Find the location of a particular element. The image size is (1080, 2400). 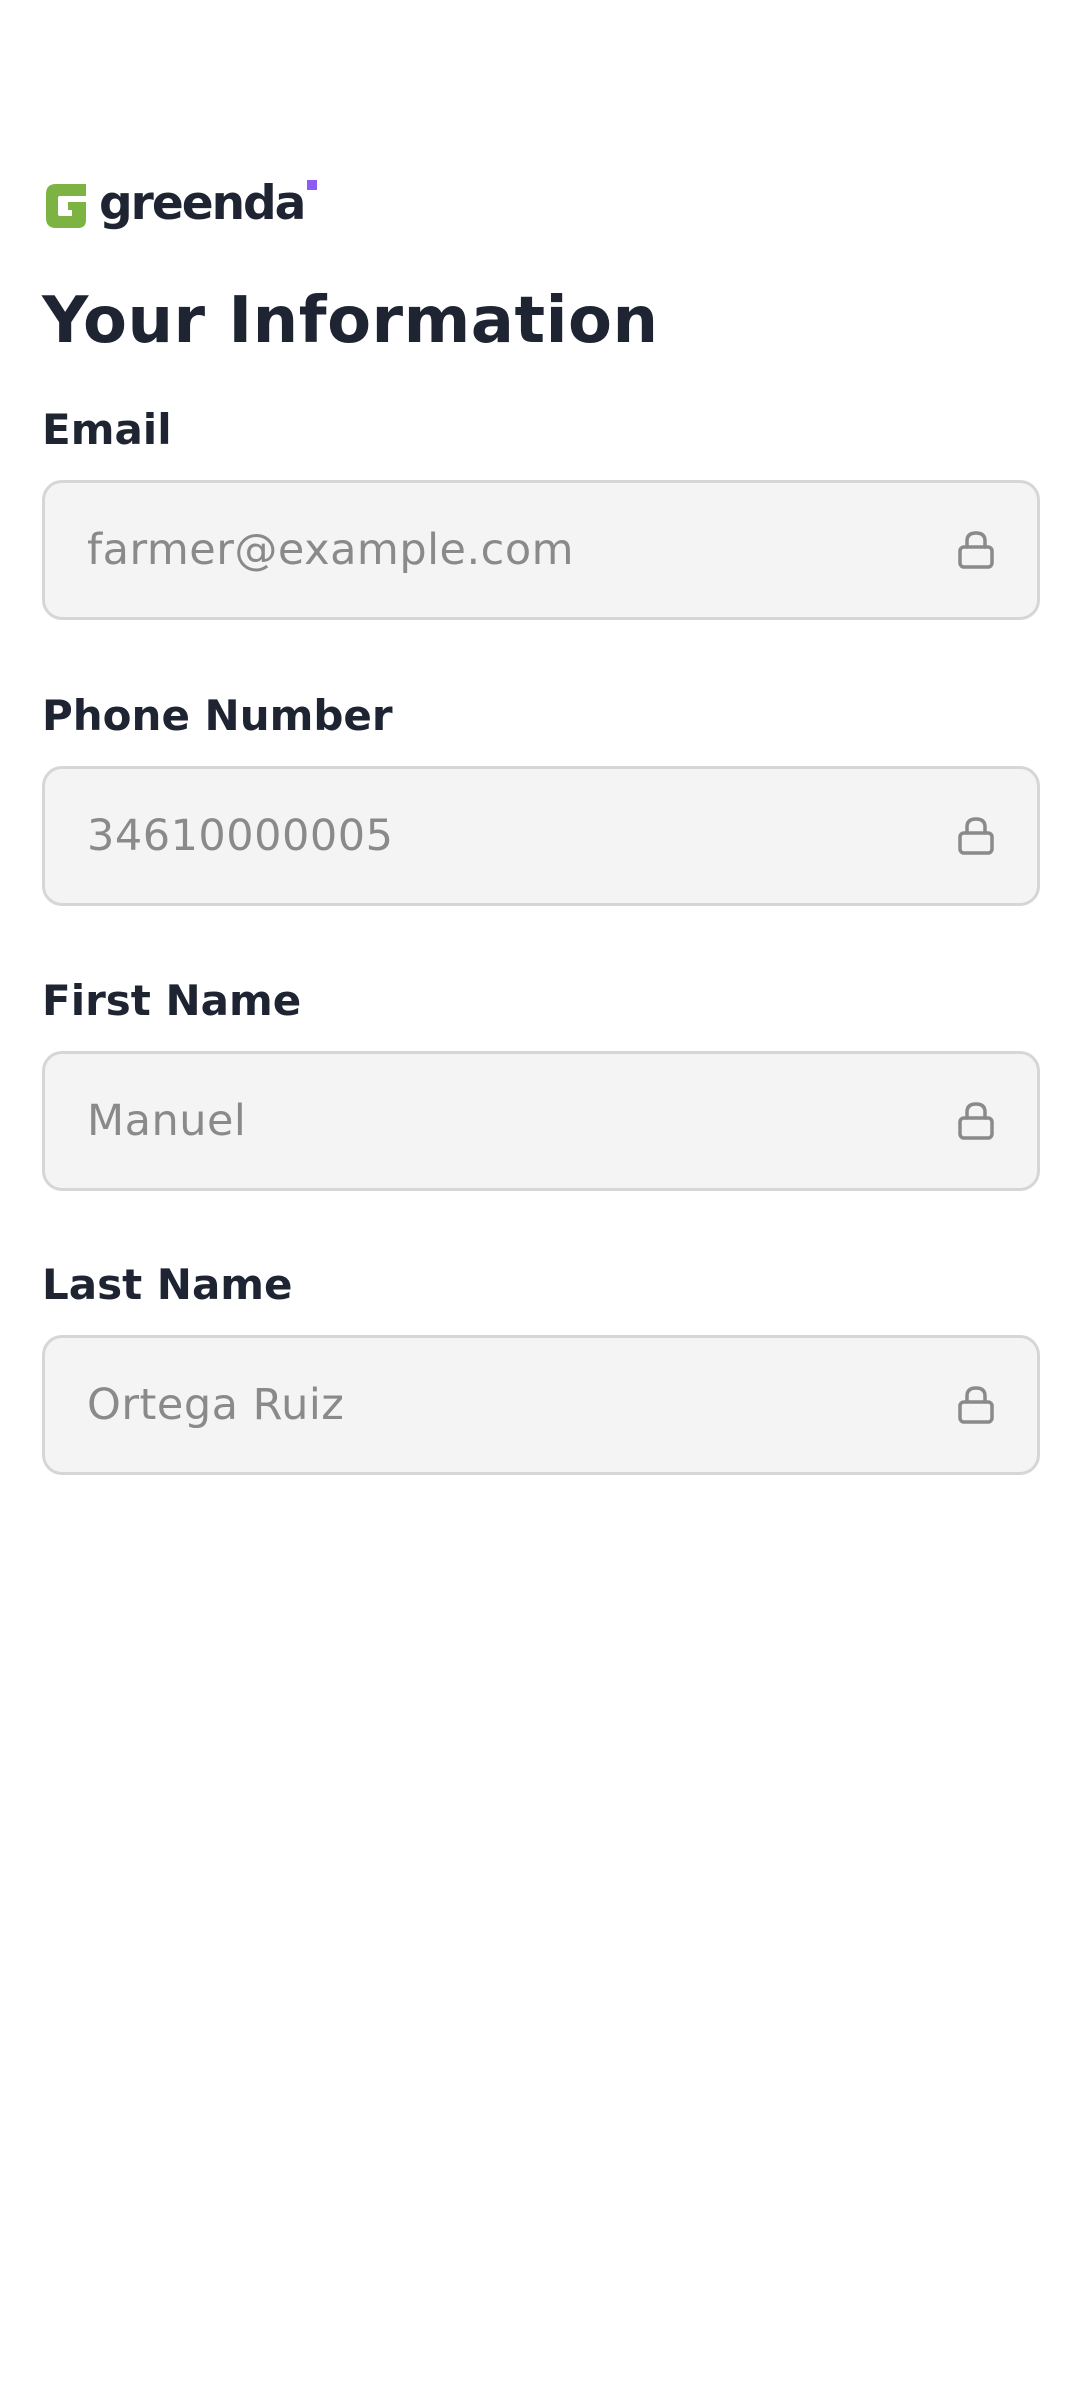

brand-accent-dot is located at coordinates (312, 185).